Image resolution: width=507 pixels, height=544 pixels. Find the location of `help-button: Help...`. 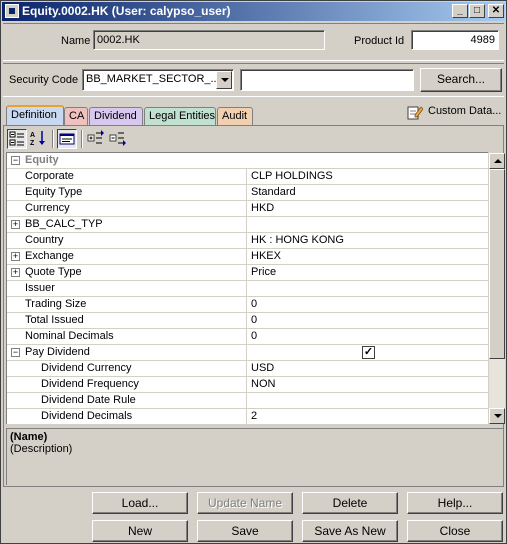

help-button: Help... is located at coordinates (455, 503).